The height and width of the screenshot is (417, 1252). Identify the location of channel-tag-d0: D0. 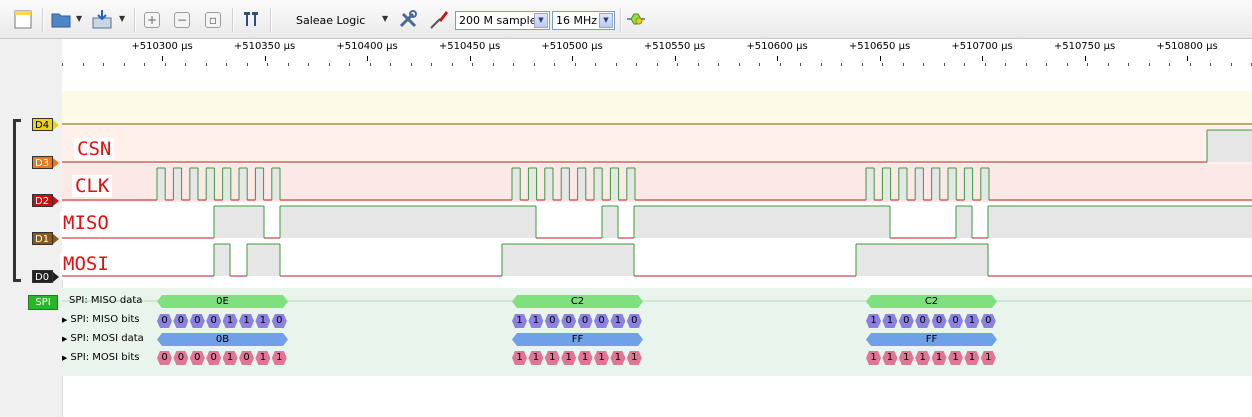
(45, 276).